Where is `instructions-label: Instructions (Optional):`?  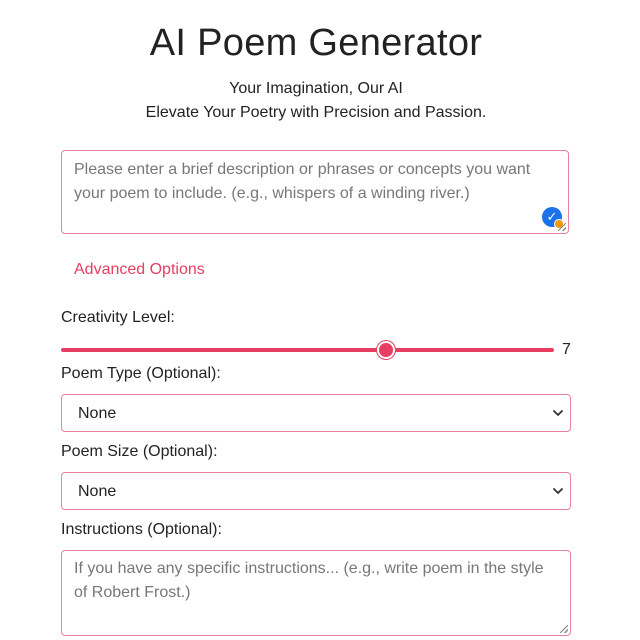 instructions-label: Instructions (Optional): is located at coordinates (141, 529).